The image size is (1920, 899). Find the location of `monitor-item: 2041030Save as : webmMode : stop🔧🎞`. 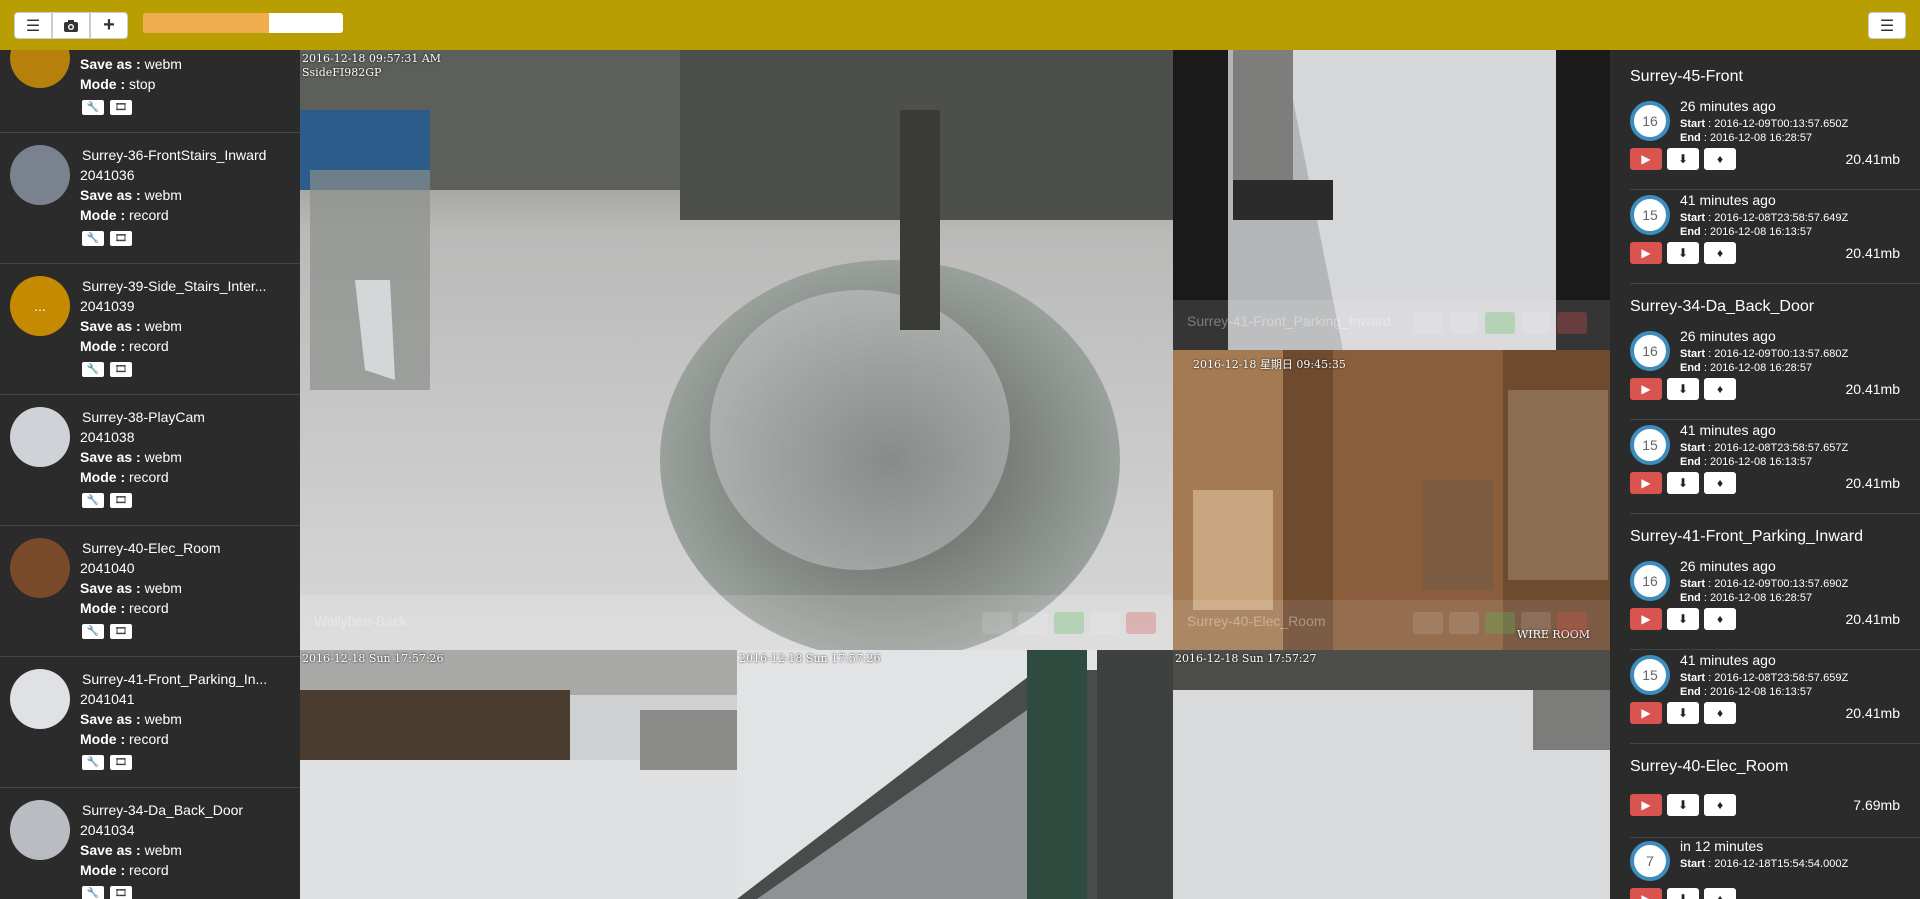

monitor-item: 2041030Save as : webmMode : stop🔧🎞 is located at coordinates (150, 91).